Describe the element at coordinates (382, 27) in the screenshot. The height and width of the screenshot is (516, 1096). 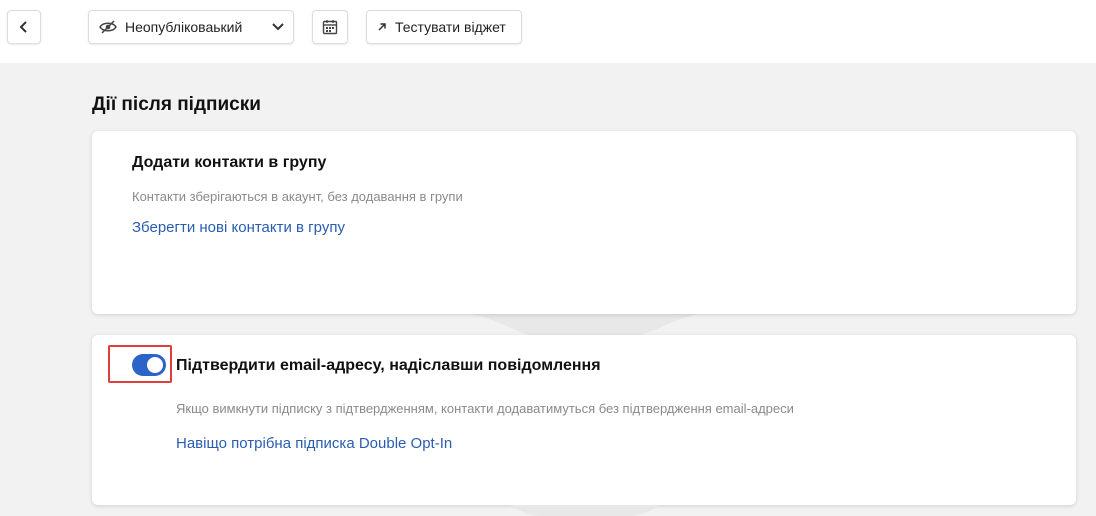
I see `arrow-up-right-icon` at that location.